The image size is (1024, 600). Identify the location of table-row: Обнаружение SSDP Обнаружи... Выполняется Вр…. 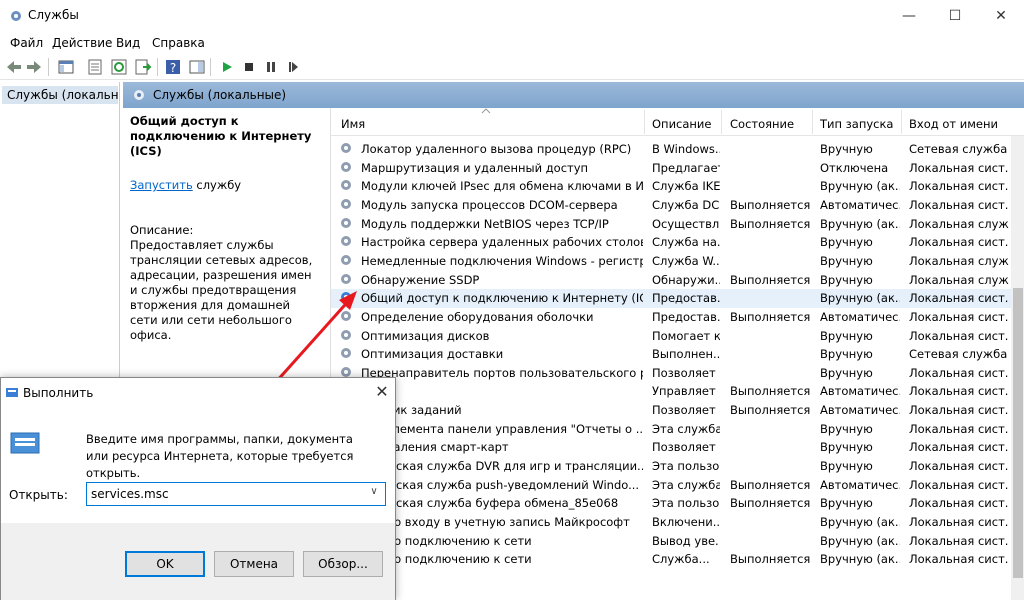
(671, 280).